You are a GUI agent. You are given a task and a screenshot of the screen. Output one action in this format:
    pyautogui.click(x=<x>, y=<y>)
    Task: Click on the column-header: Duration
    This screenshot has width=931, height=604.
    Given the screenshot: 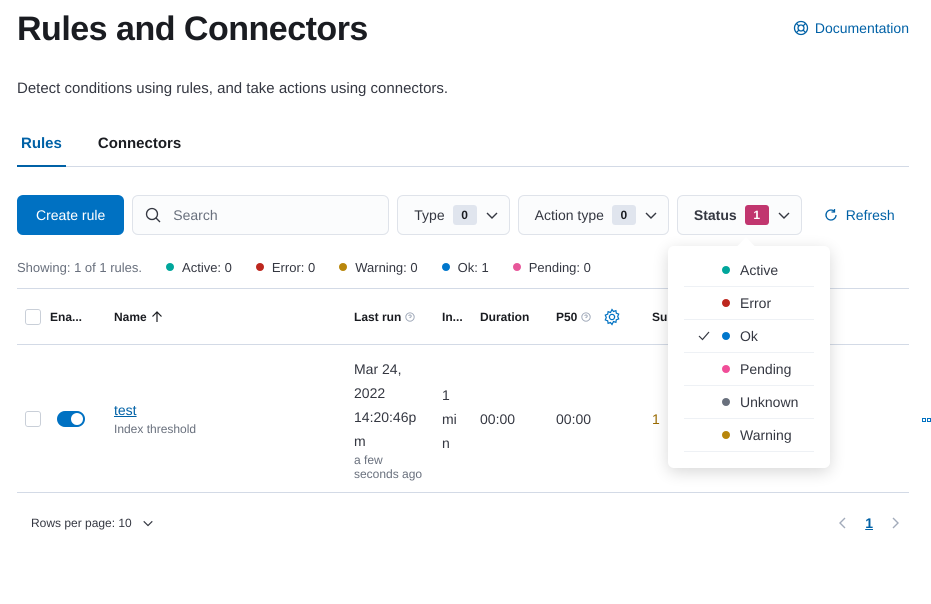 What is the action you would take?
    pyautogui.click(x=505, y=317)
    